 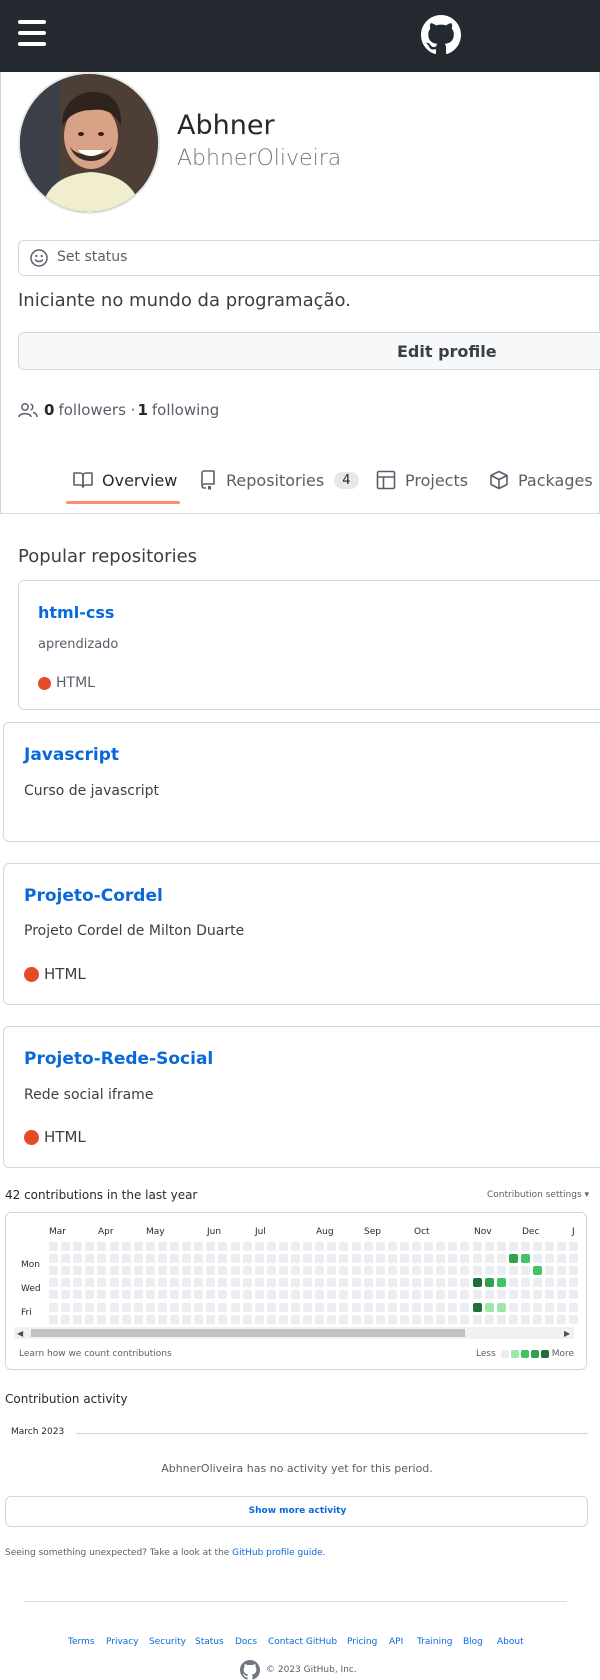 I want to click on set-status-button: Set status, so click(x=309, y=258).